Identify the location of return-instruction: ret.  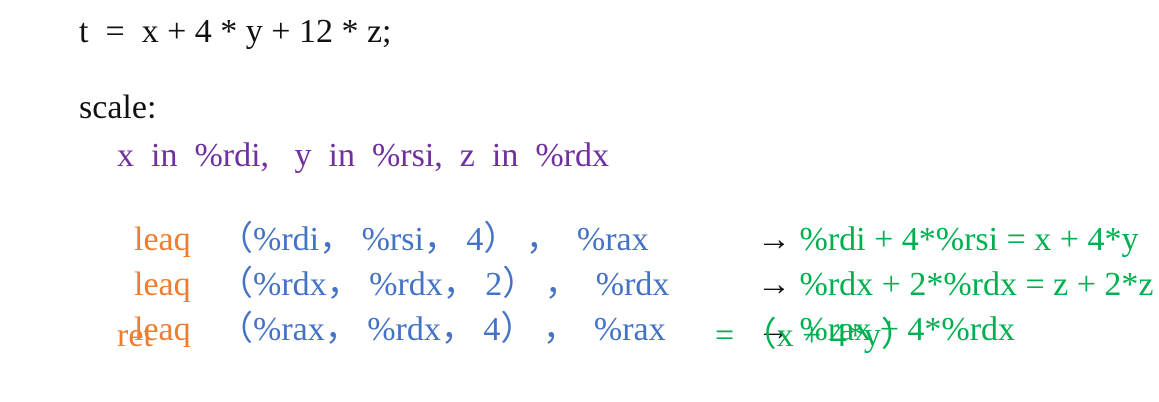
(135, 335).